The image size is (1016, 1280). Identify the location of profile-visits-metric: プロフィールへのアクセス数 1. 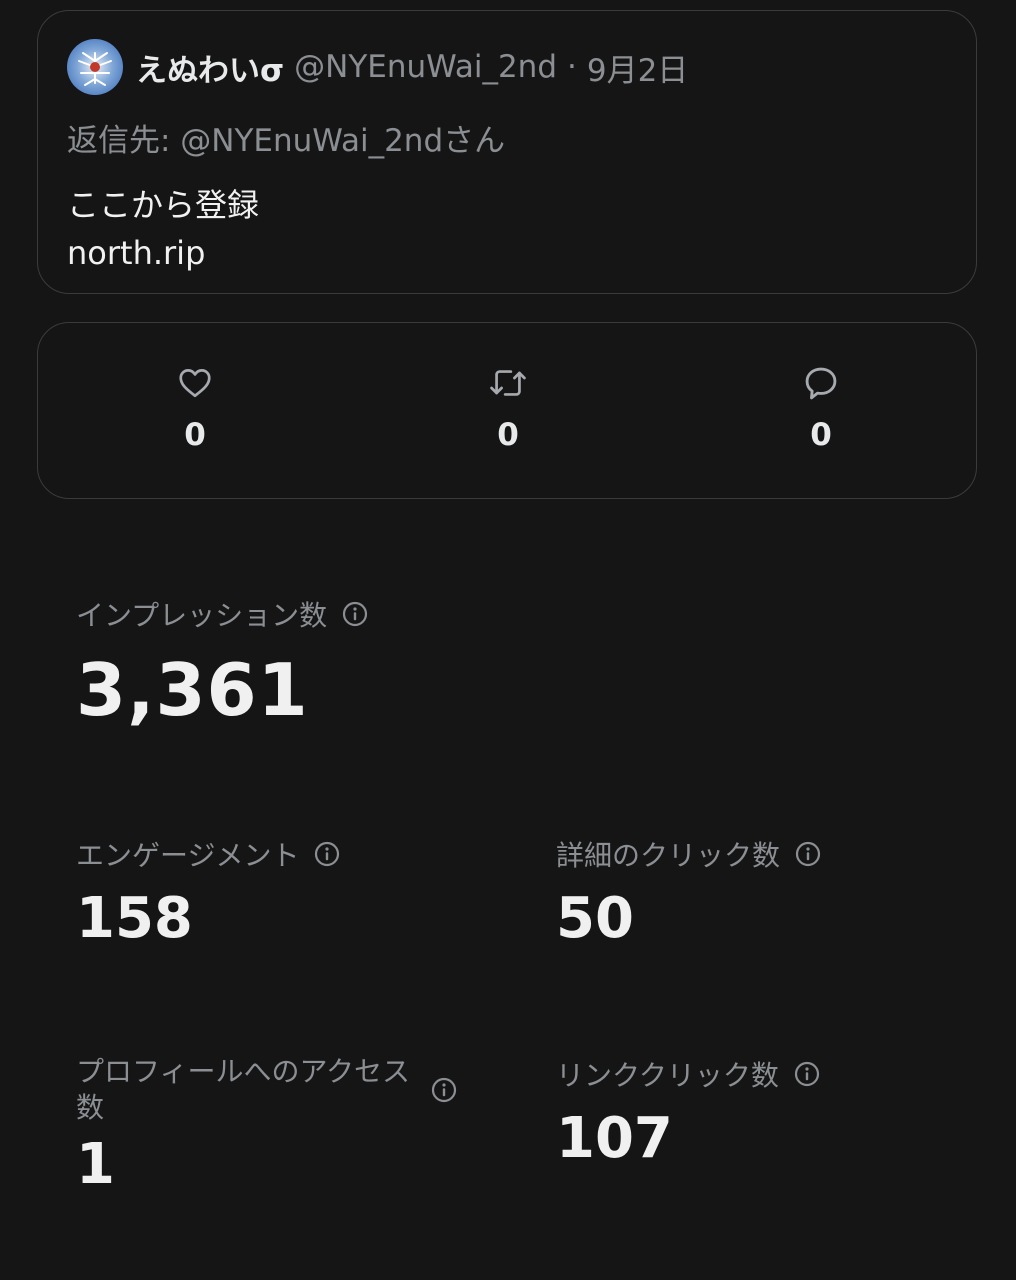
(271, 1125).